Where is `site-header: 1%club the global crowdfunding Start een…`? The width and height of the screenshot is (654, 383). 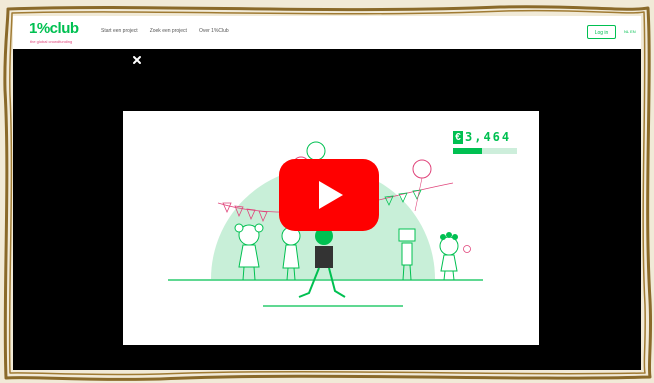
site-header: 1%club the global crowdfunding Start een… is located at coordinates (327, 32).